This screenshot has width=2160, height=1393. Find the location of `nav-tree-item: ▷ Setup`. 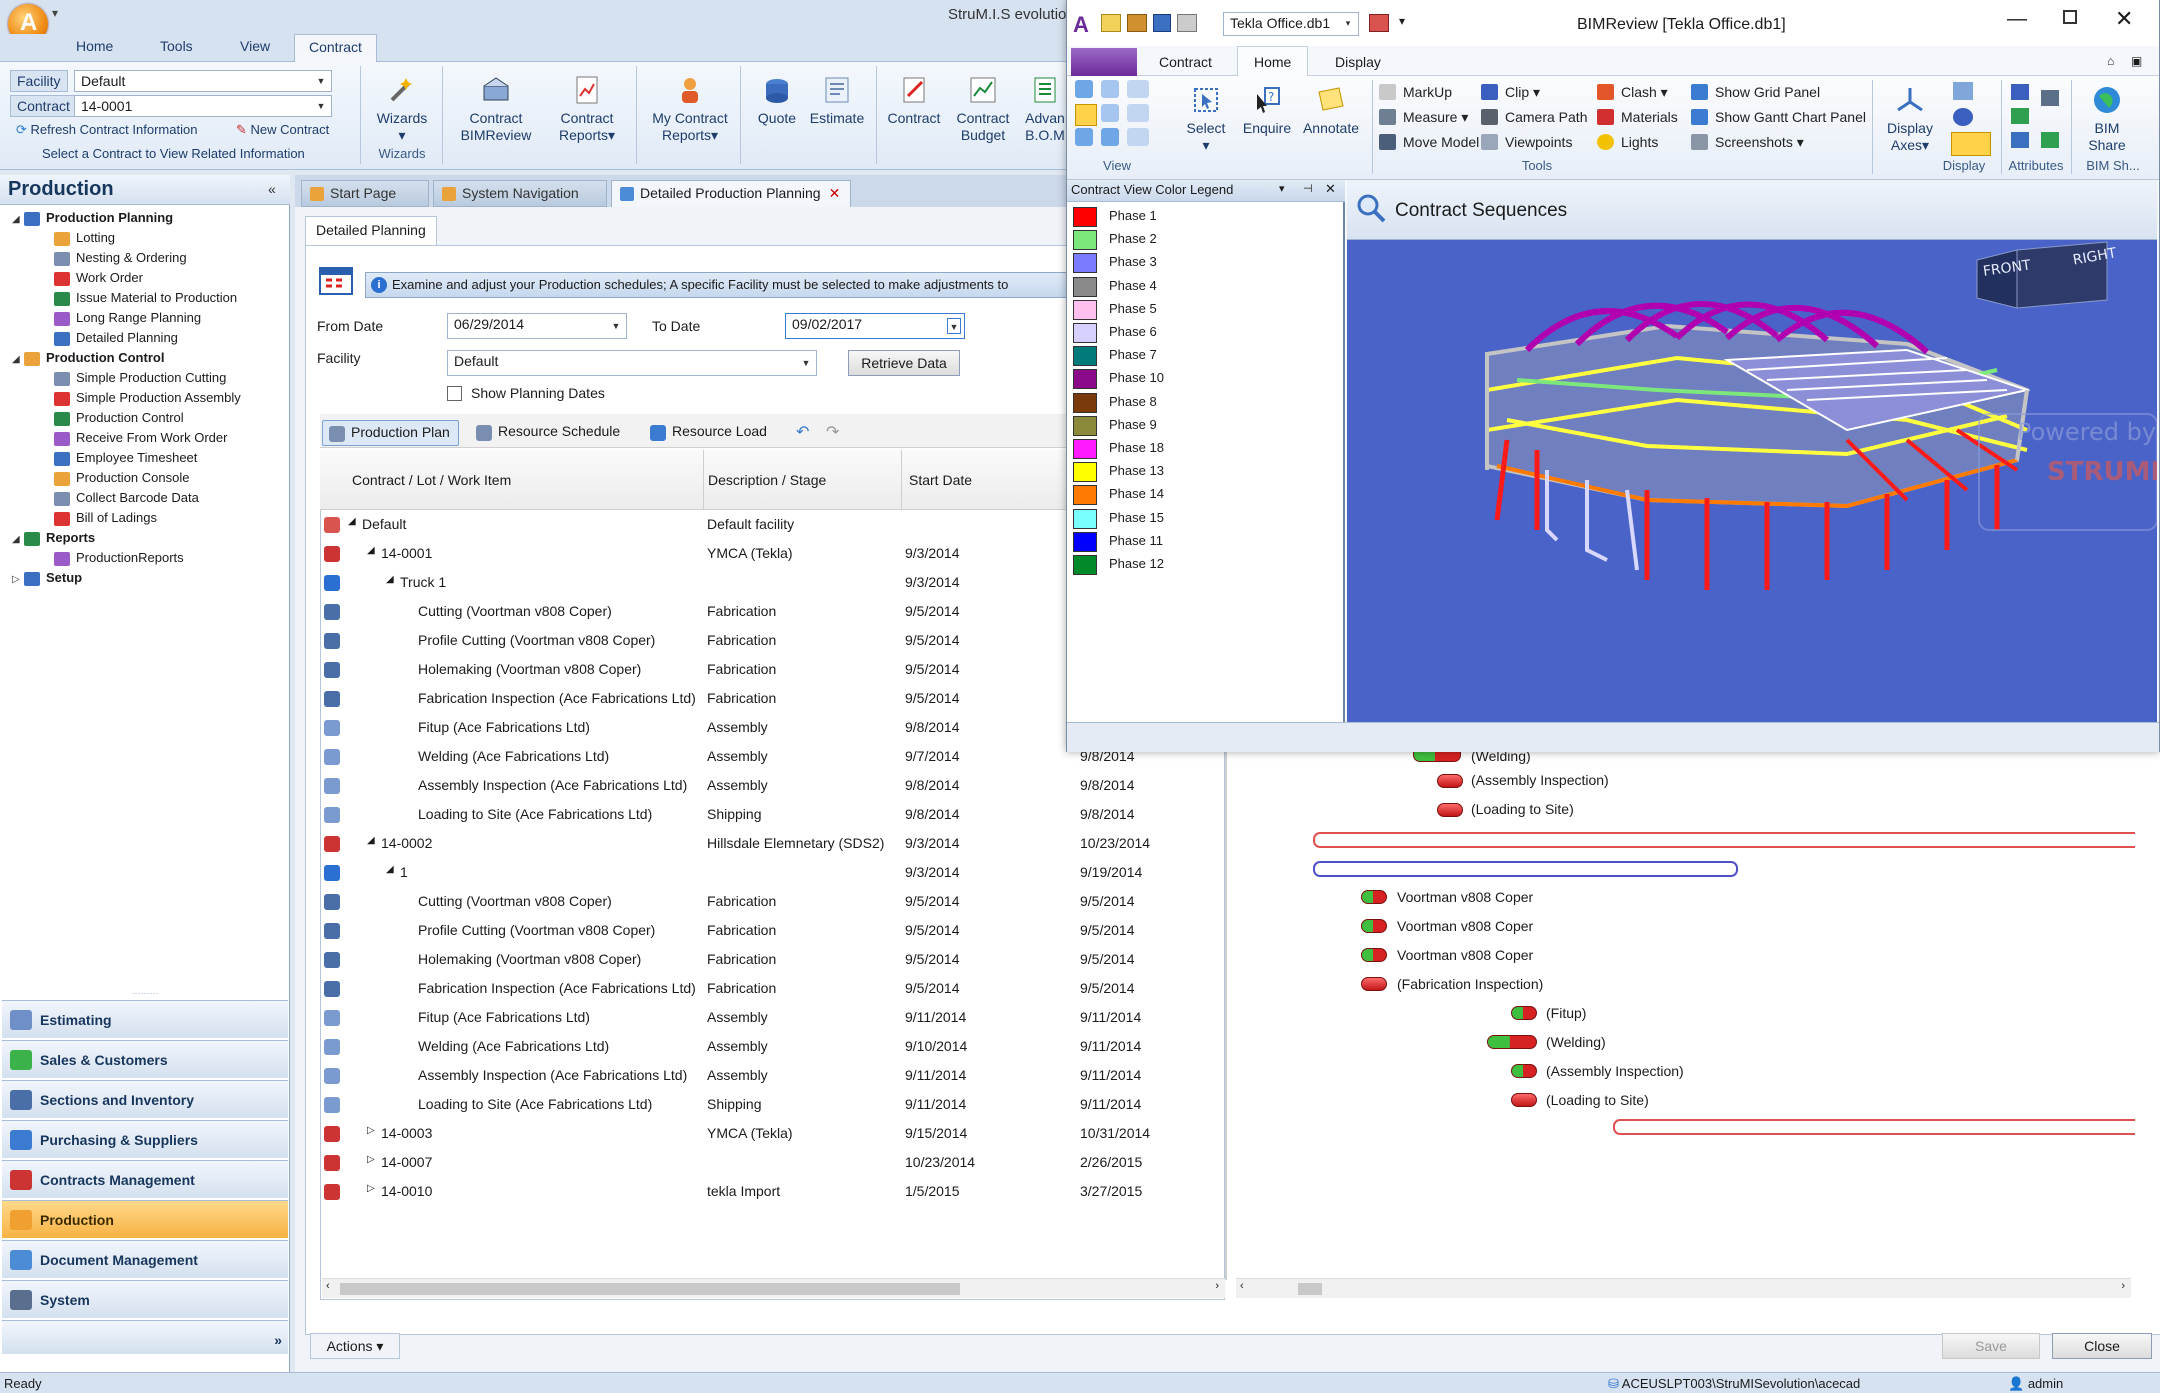

nav-tree-item: ▷ Setup is located at coordinates (47, 578).